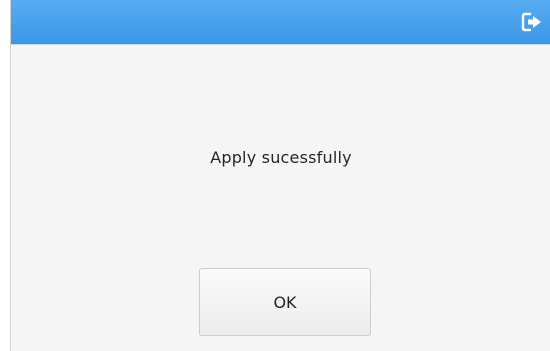 Image resolution: width=550 pixels, height=351 pixels. I want to click on status-message: Apply sucessfully, so click(281, 157).